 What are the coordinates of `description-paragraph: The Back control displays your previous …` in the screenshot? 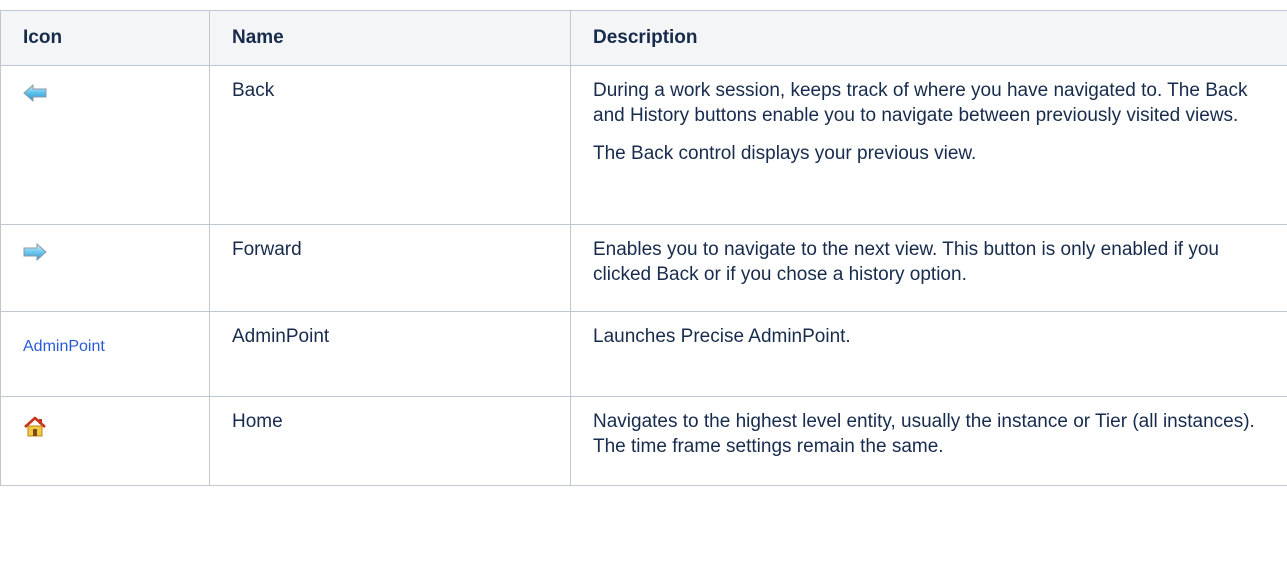 It's located at (785, 153).